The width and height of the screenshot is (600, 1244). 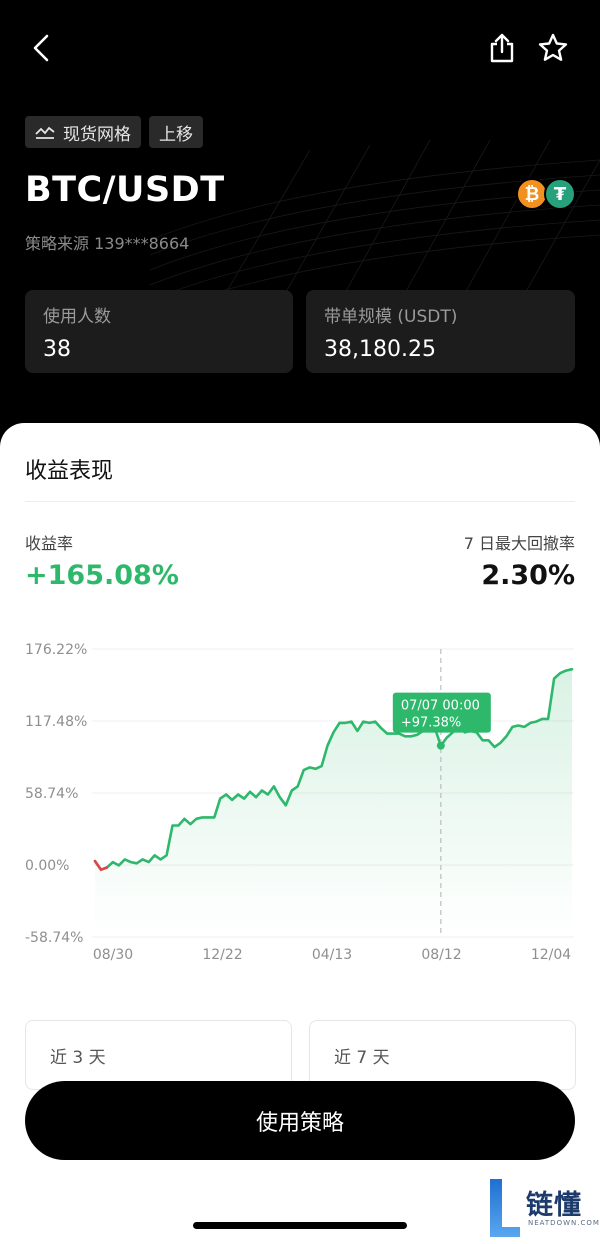 What do you see at coordinates (551, 955) in the screenshot?
I see `x-tick-label: 12/04` at bounding box center [551, 955].